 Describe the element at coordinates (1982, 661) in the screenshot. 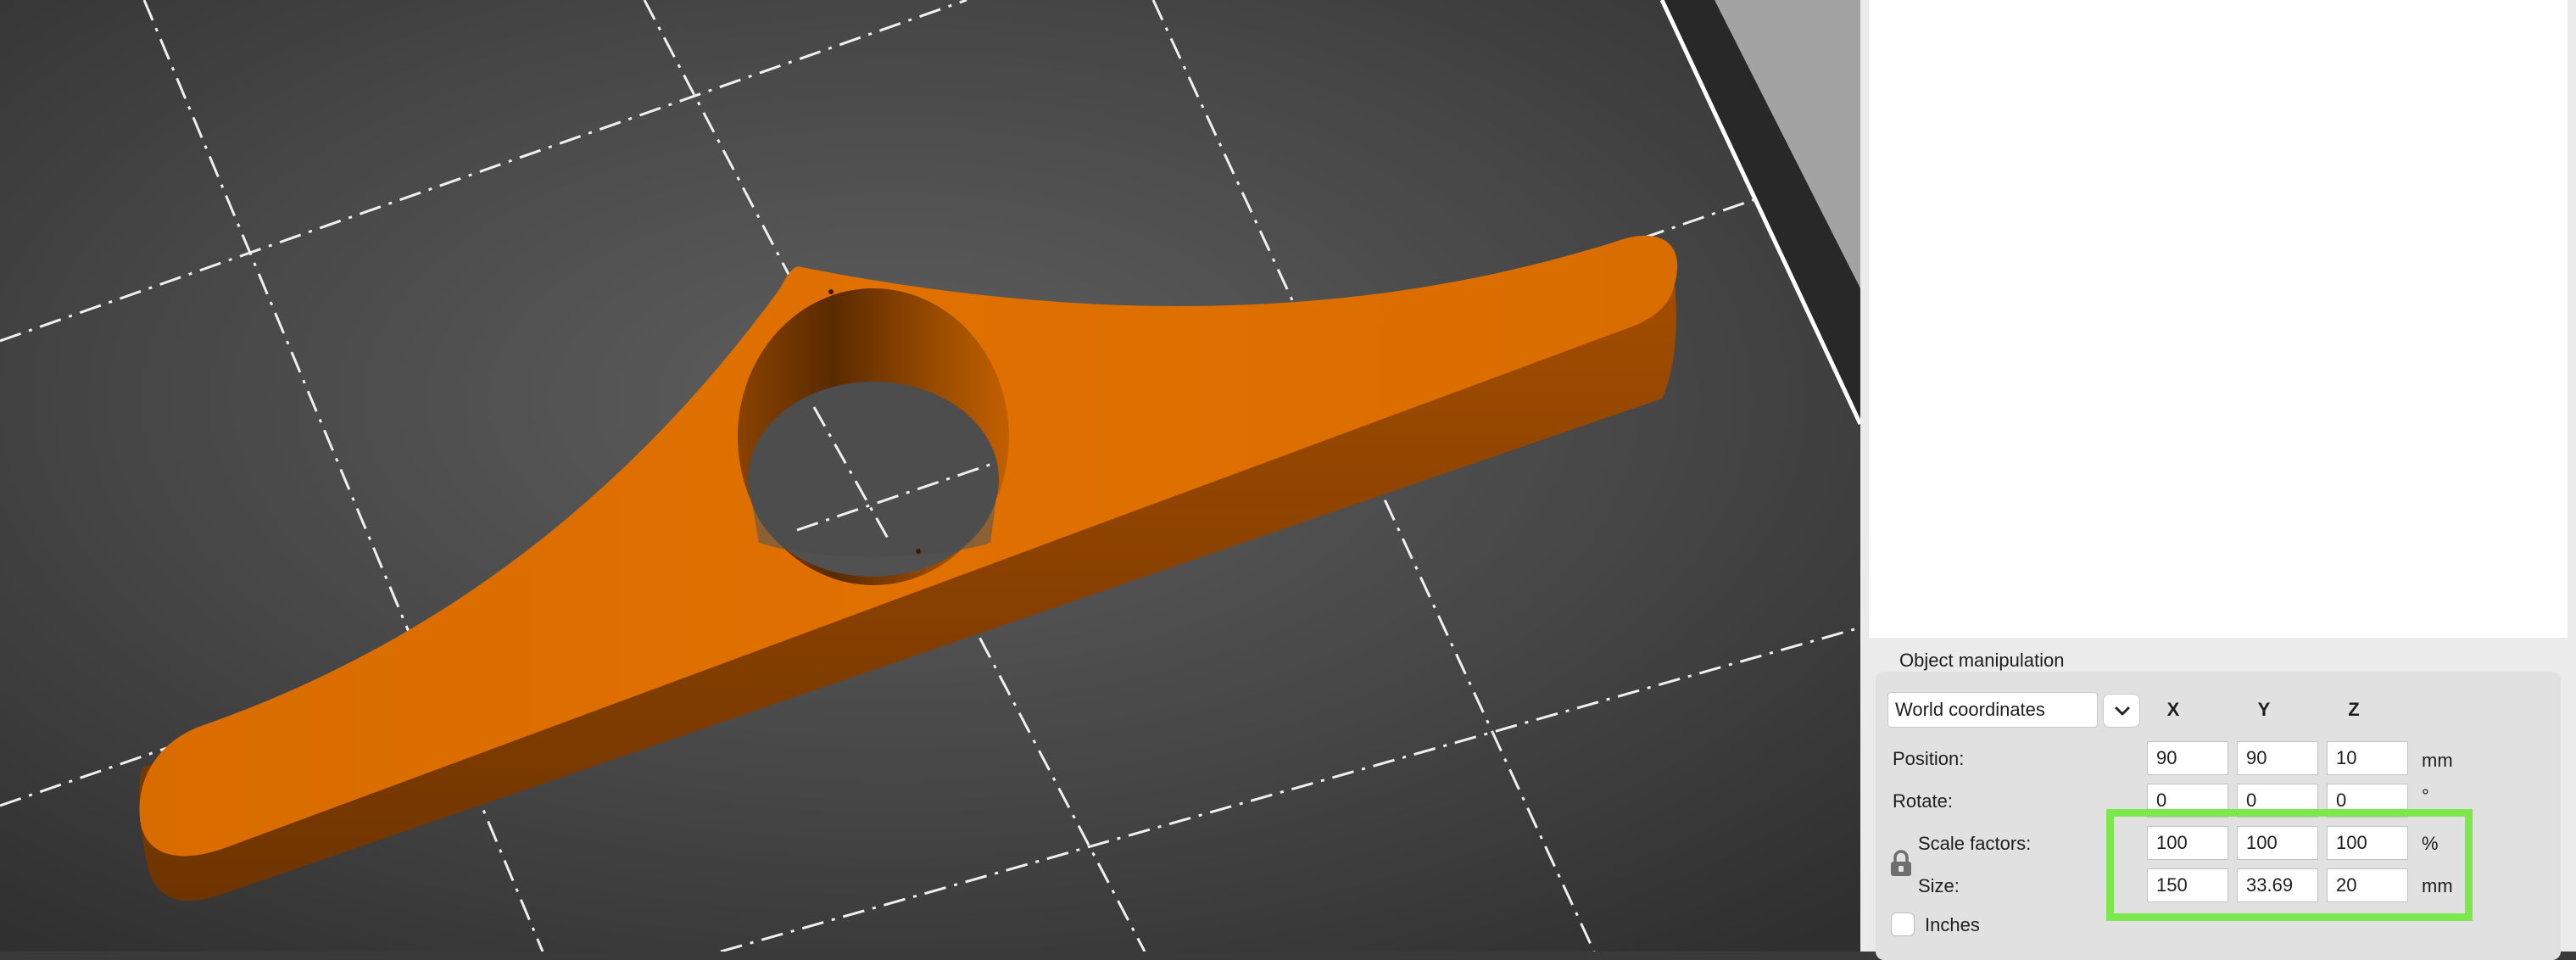

I see `object-manipulation-title: Object manipulation` at that location.